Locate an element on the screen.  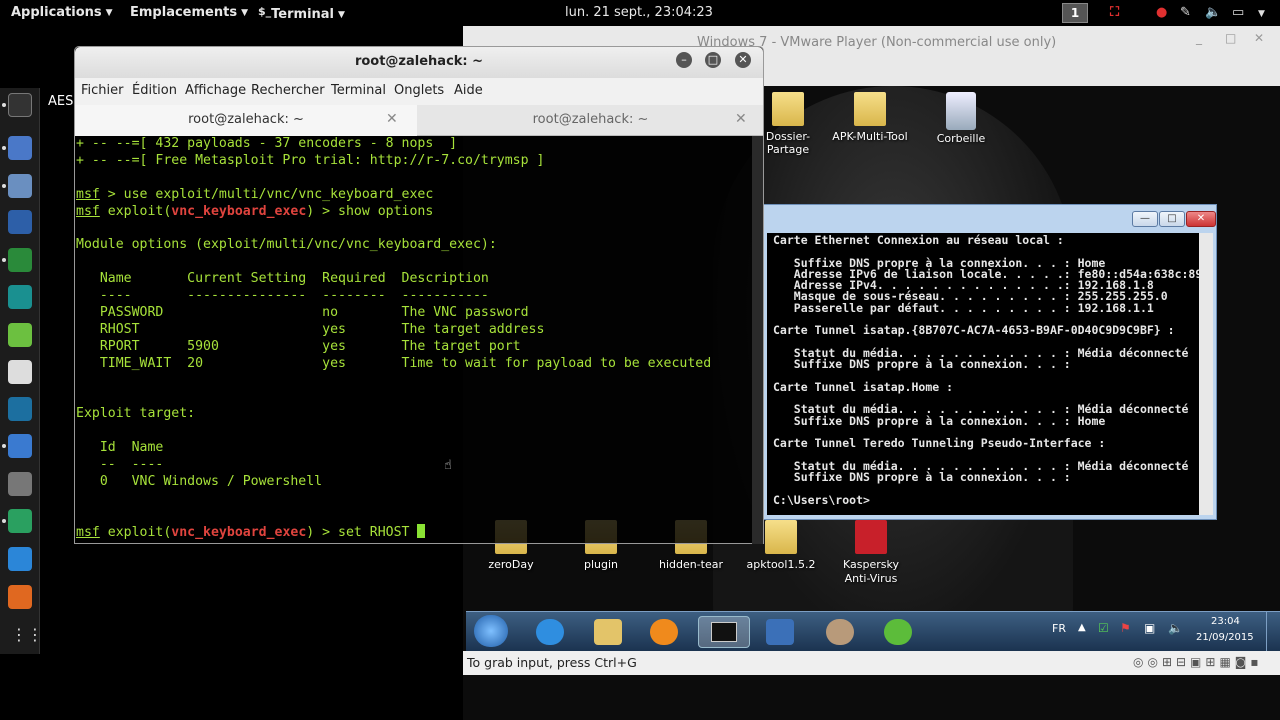
text-cursor is located at coordinates (421, 531).